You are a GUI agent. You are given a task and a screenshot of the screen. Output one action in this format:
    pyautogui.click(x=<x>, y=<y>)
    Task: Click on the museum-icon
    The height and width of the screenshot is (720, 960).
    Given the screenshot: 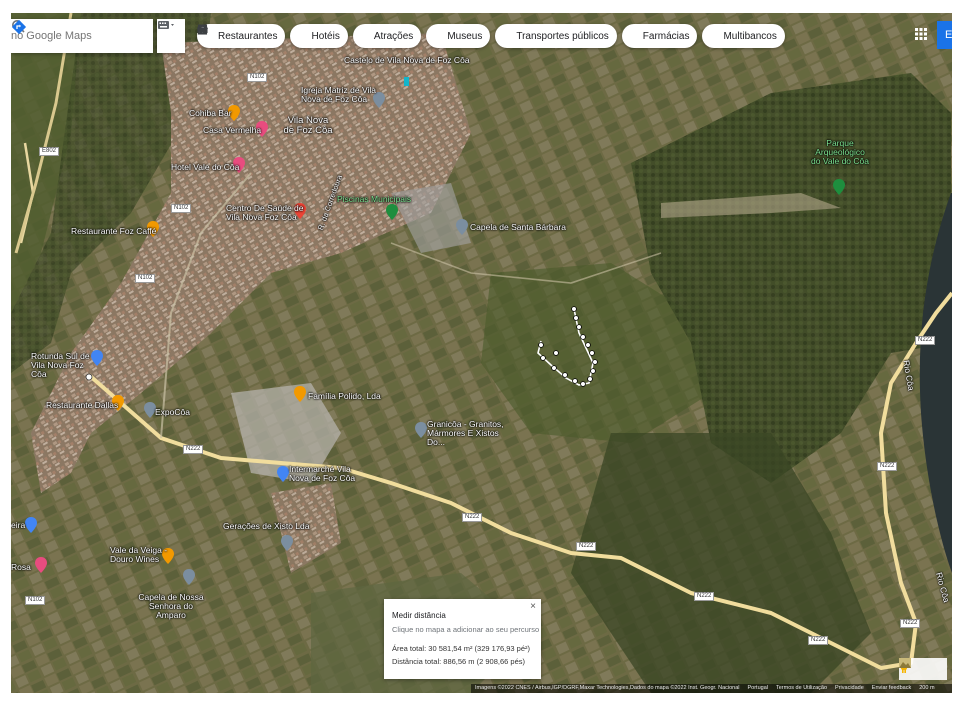 What is the action you would take?
    pyautogui.click(x=320, y=33)
    